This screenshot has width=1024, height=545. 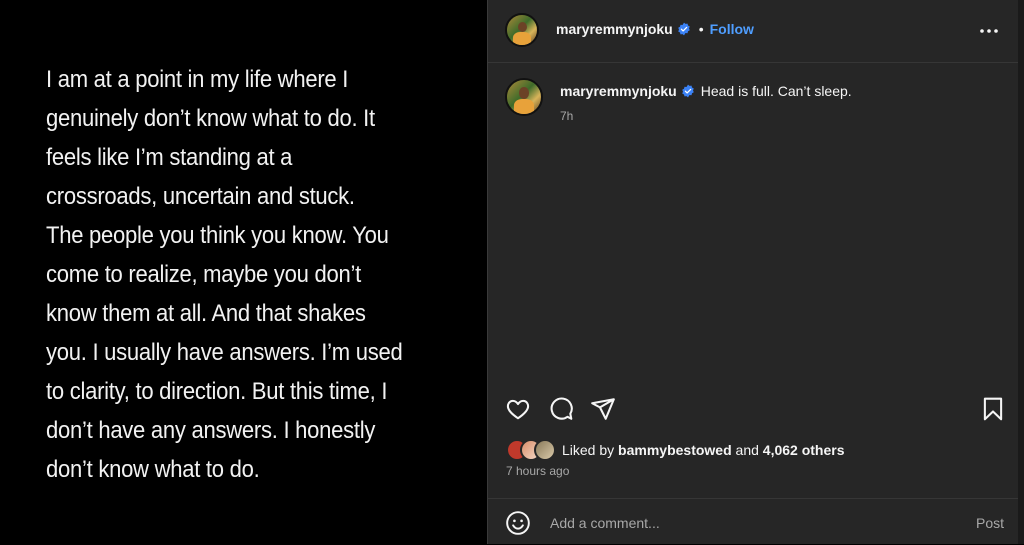 I want to click on likes-row: Liked by bammybestowed and 4,062 others, so click(x=675, y=450).